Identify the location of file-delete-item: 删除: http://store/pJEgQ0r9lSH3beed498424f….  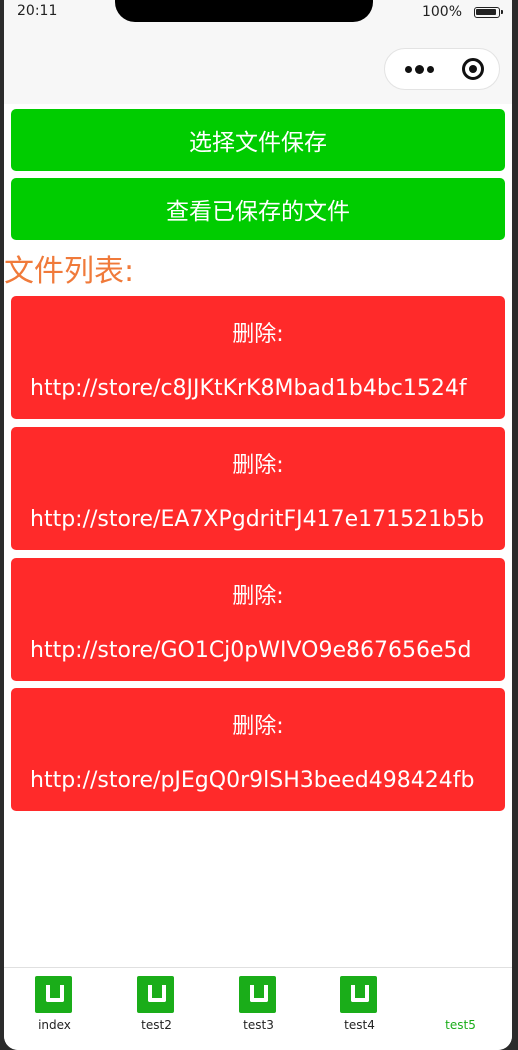
(258, 749).